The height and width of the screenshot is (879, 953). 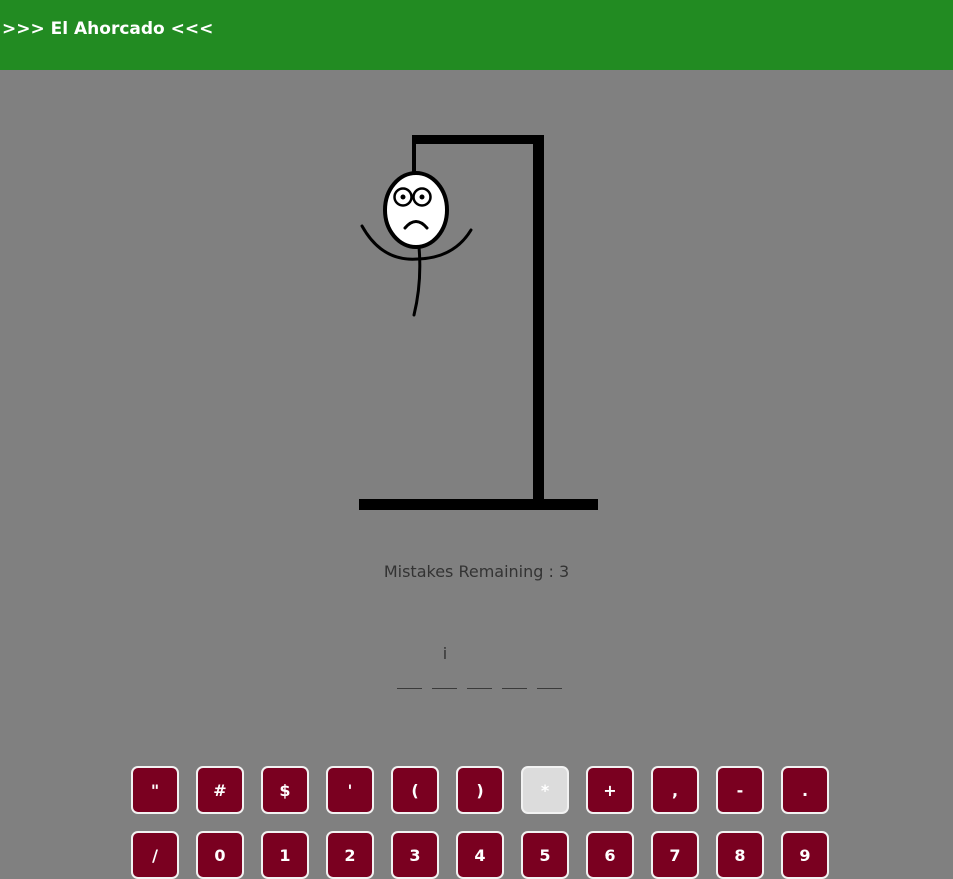 I want to click on key-button: 5, so click(x=545, y=855).